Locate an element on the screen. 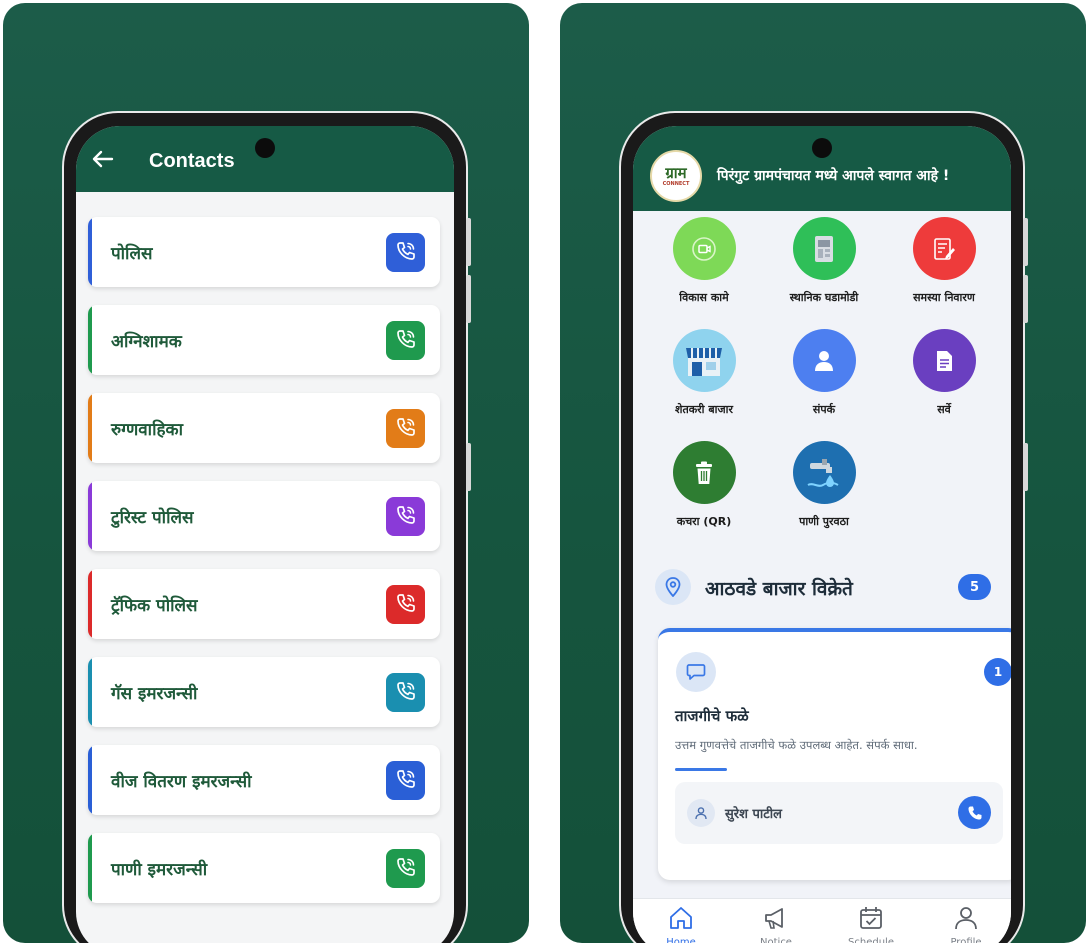 The width and height of the screenshot is (1087, 947). user-icon is located at coordinates (966, 921).